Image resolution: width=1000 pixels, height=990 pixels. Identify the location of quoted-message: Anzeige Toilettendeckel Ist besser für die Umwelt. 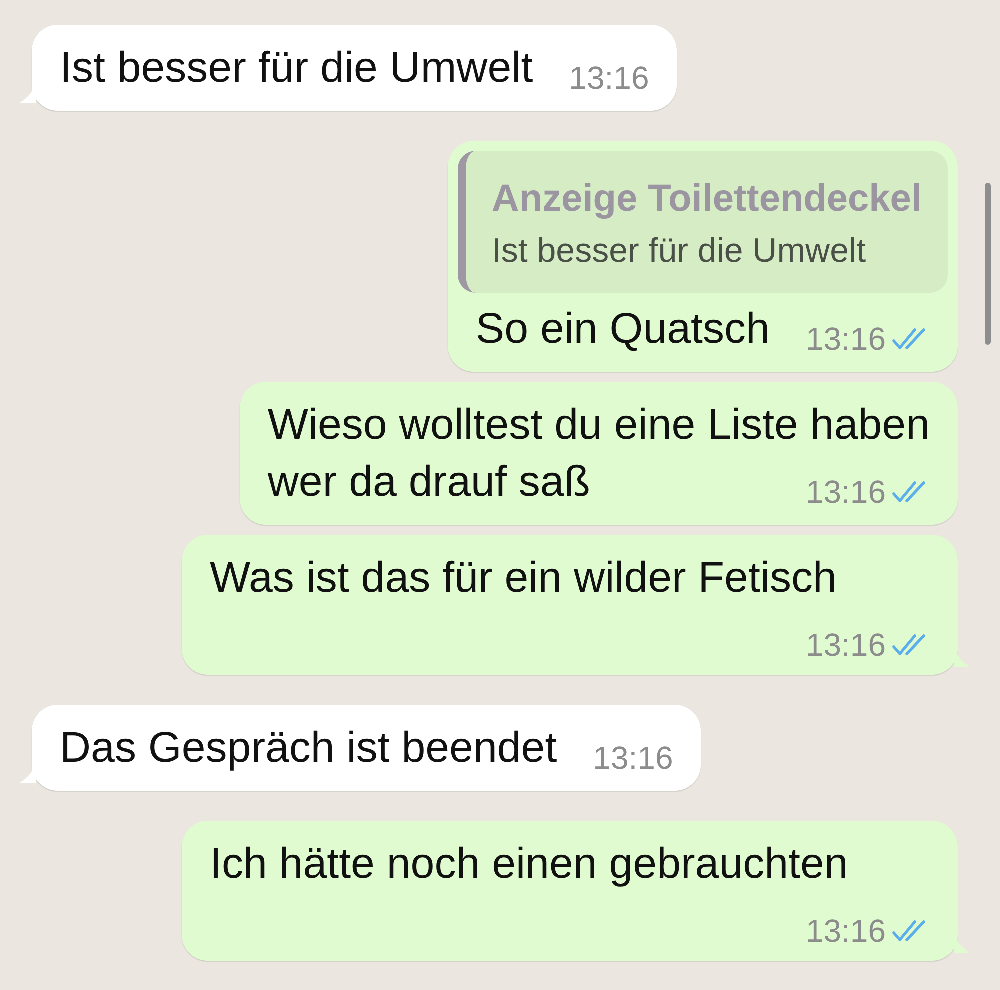
(703, 222).